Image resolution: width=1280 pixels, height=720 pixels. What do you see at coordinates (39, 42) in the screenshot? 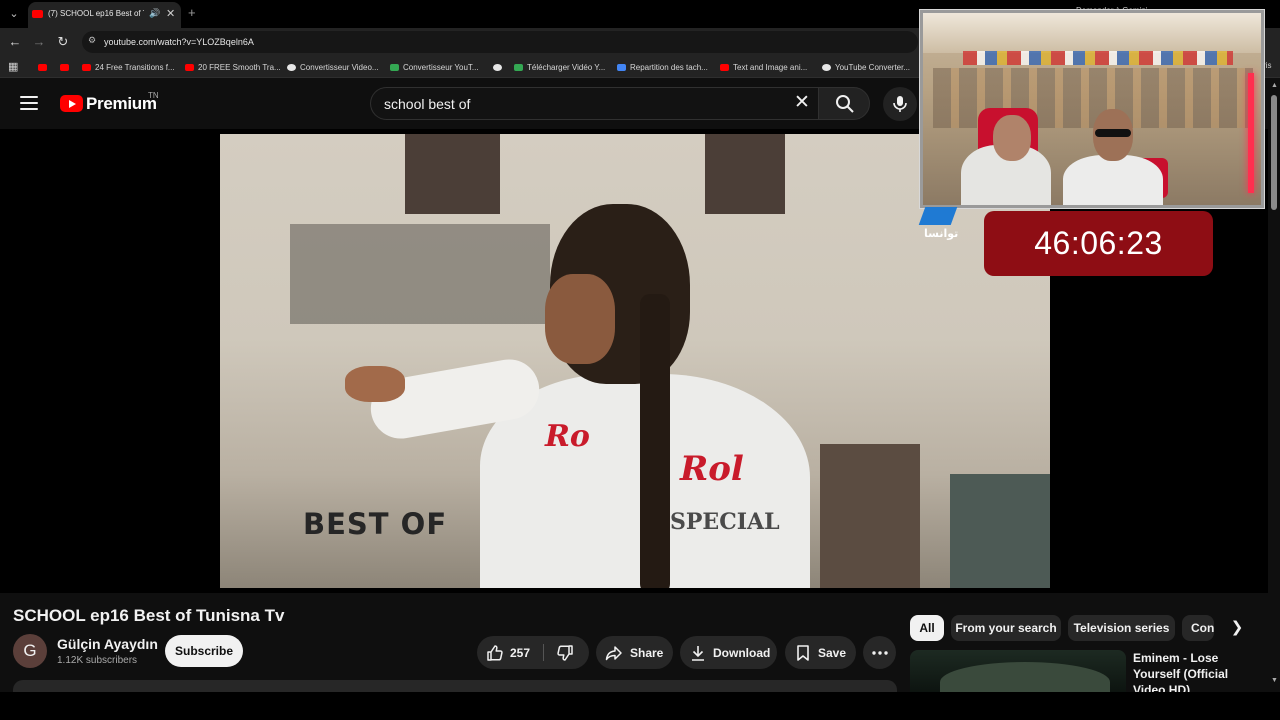
I see `forward-arrow-icon: →` at bounding box center [39, 42].